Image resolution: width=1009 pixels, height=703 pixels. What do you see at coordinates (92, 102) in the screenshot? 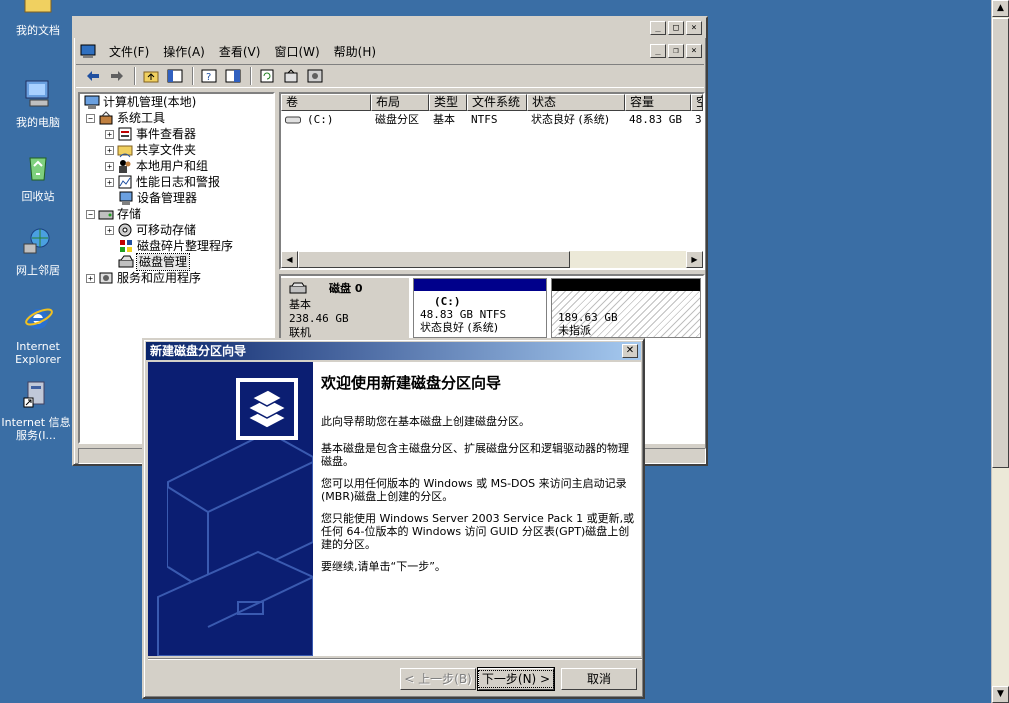
I see `computer-management-icon` at bounding box center [92, 102].